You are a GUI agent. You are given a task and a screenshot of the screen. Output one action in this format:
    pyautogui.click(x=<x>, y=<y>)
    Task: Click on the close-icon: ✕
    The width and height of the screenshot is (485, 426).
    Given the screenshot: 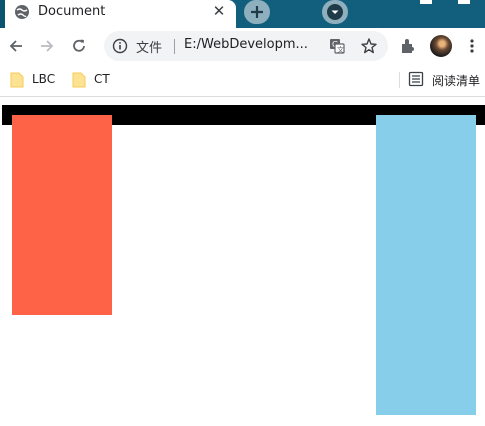 What is the action you would take?
    pyautogui.click(x=219, y=11)
    